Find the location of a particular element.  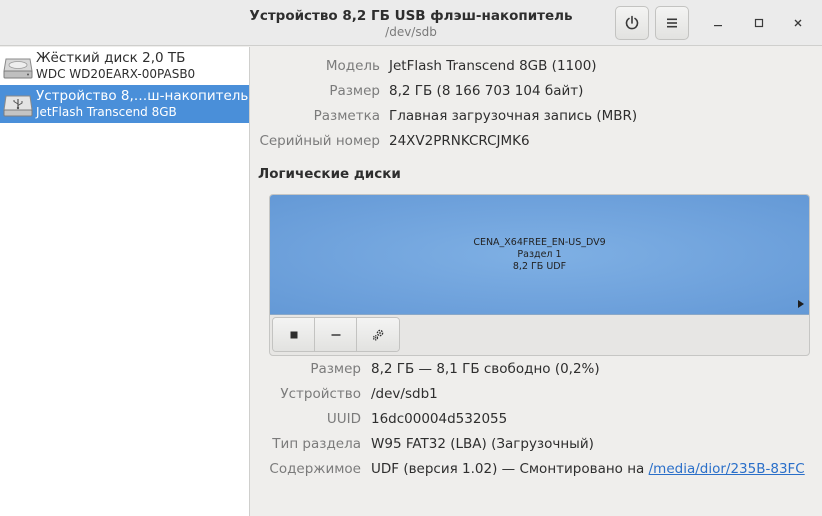

hamburger-menu-icon is located at coordinates (672, 23).